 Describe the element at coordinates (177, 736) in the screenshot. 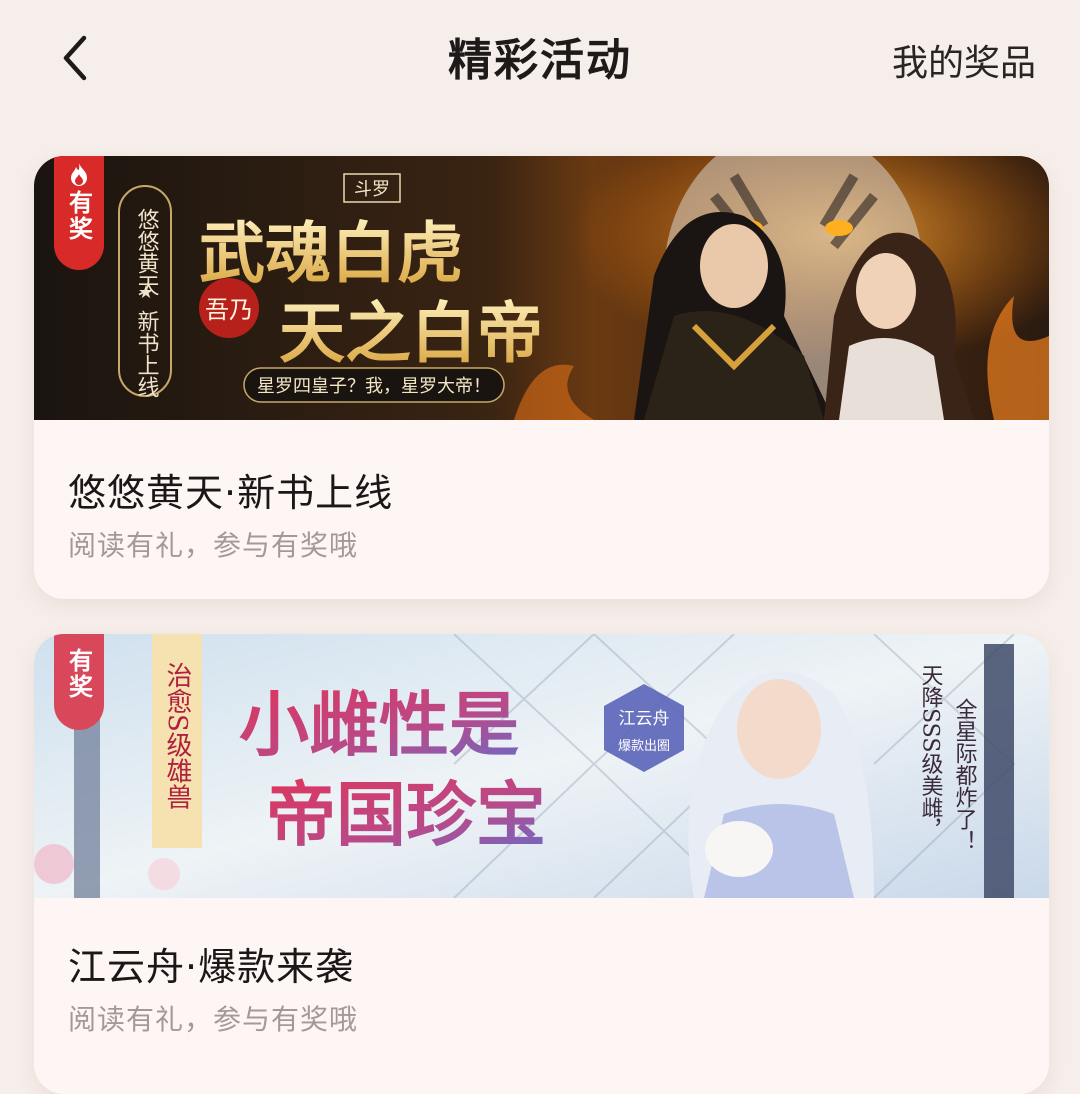

I see `banner-ribbon: 治愈S级雄兽` at that location.